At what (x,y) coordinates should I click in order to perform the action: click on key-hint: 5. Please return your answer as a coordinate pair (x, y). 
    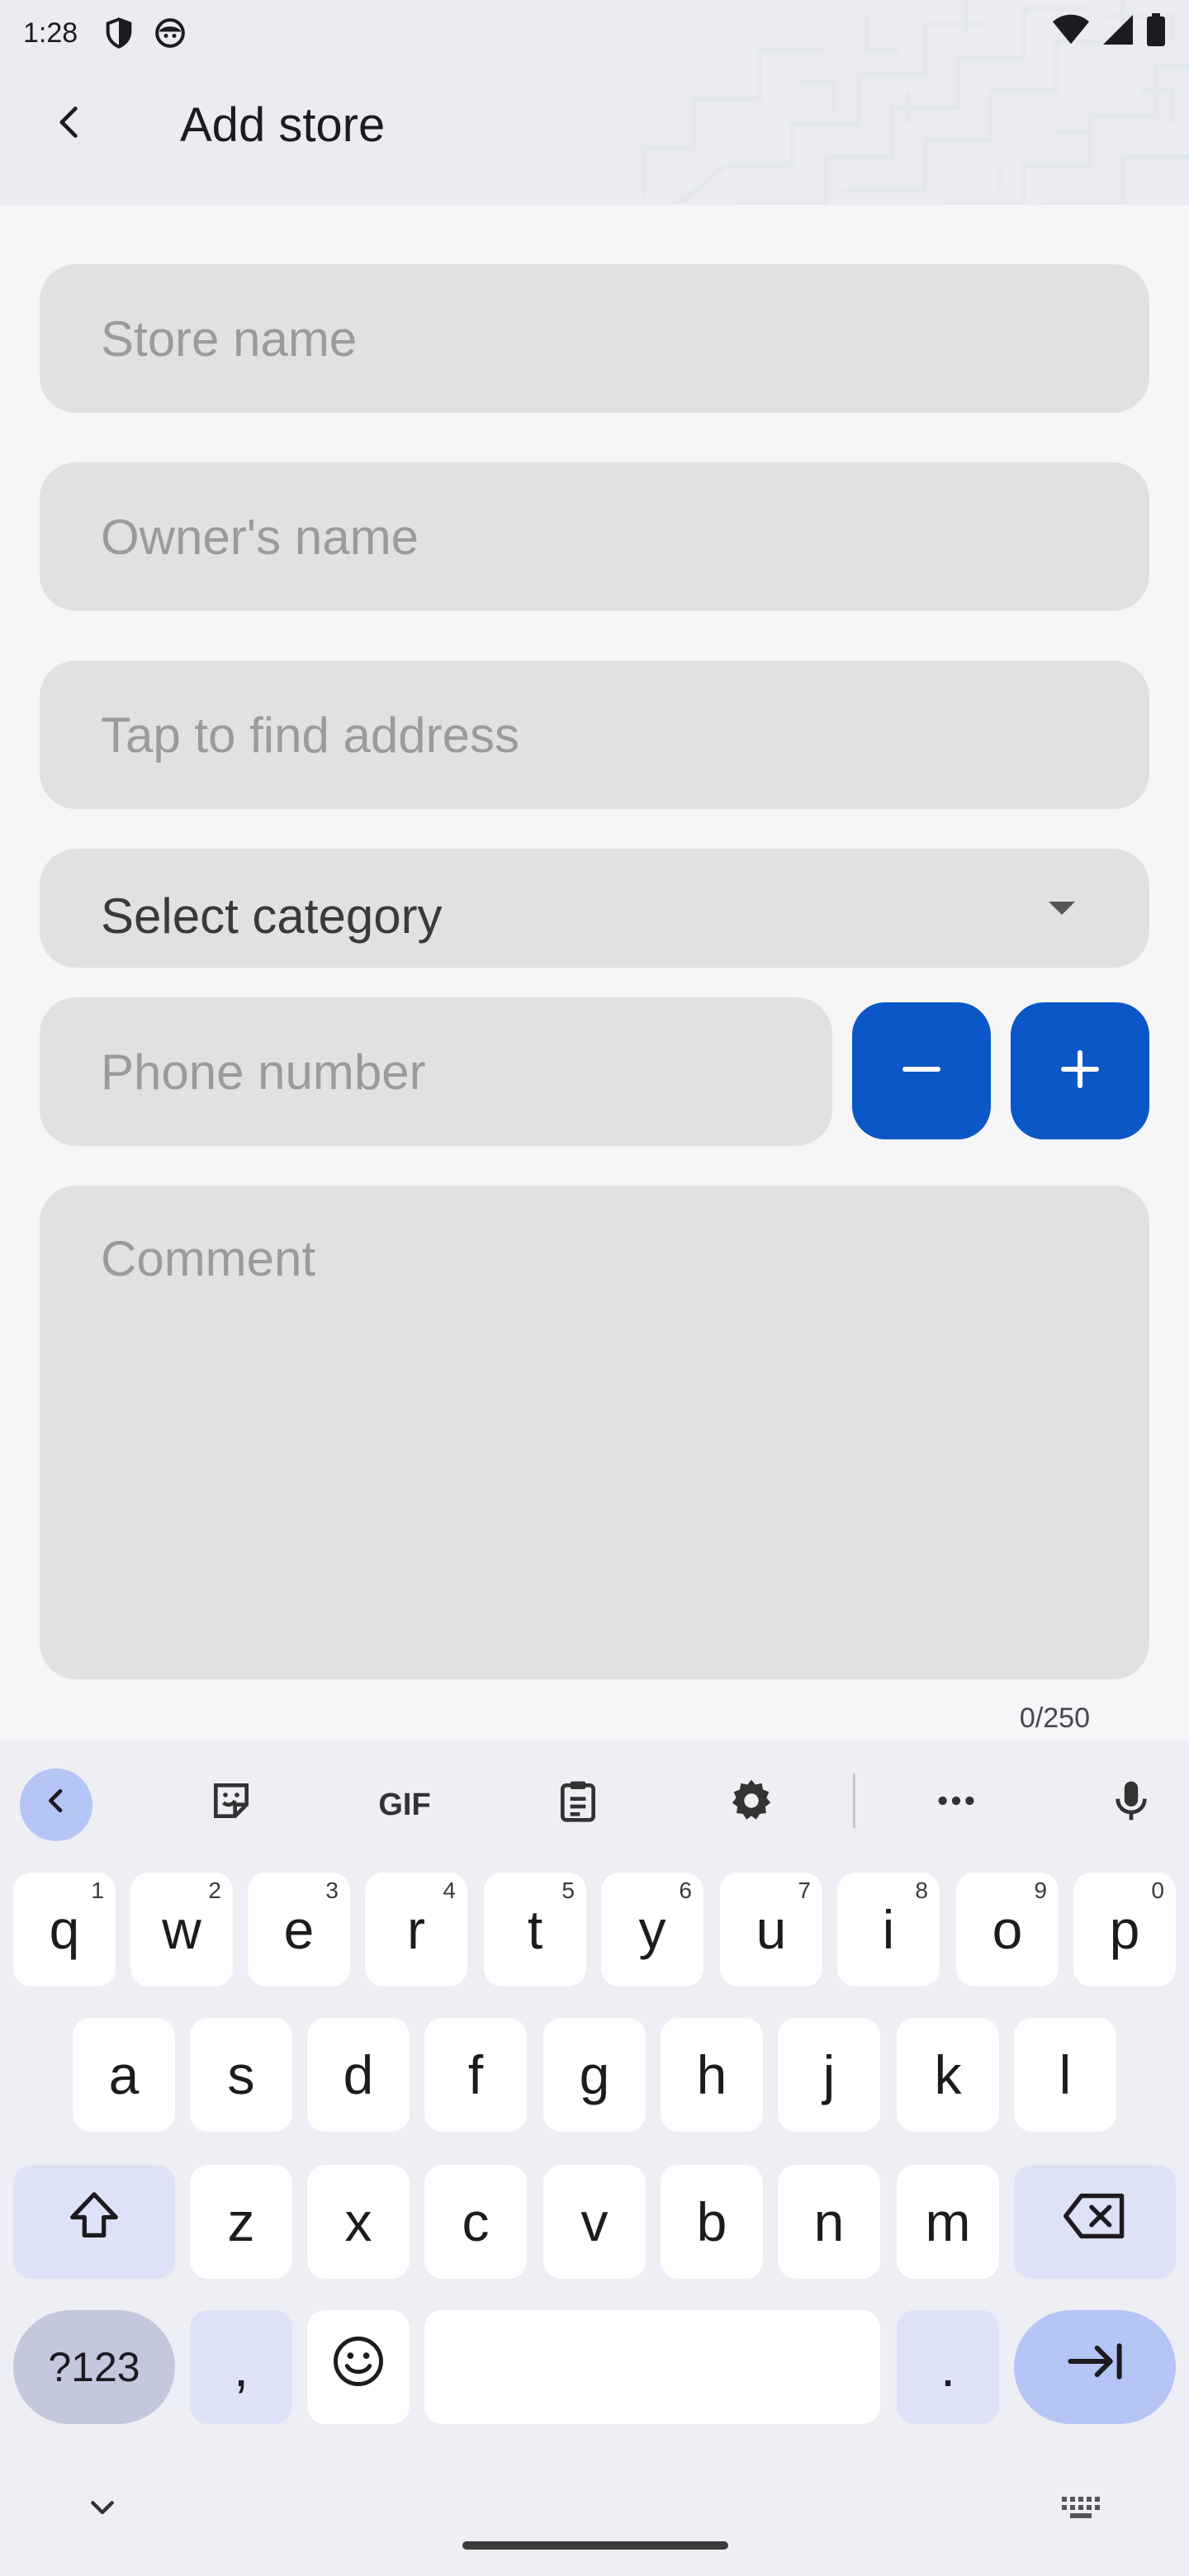
    Looking at the image, I should click on (568, 1890).